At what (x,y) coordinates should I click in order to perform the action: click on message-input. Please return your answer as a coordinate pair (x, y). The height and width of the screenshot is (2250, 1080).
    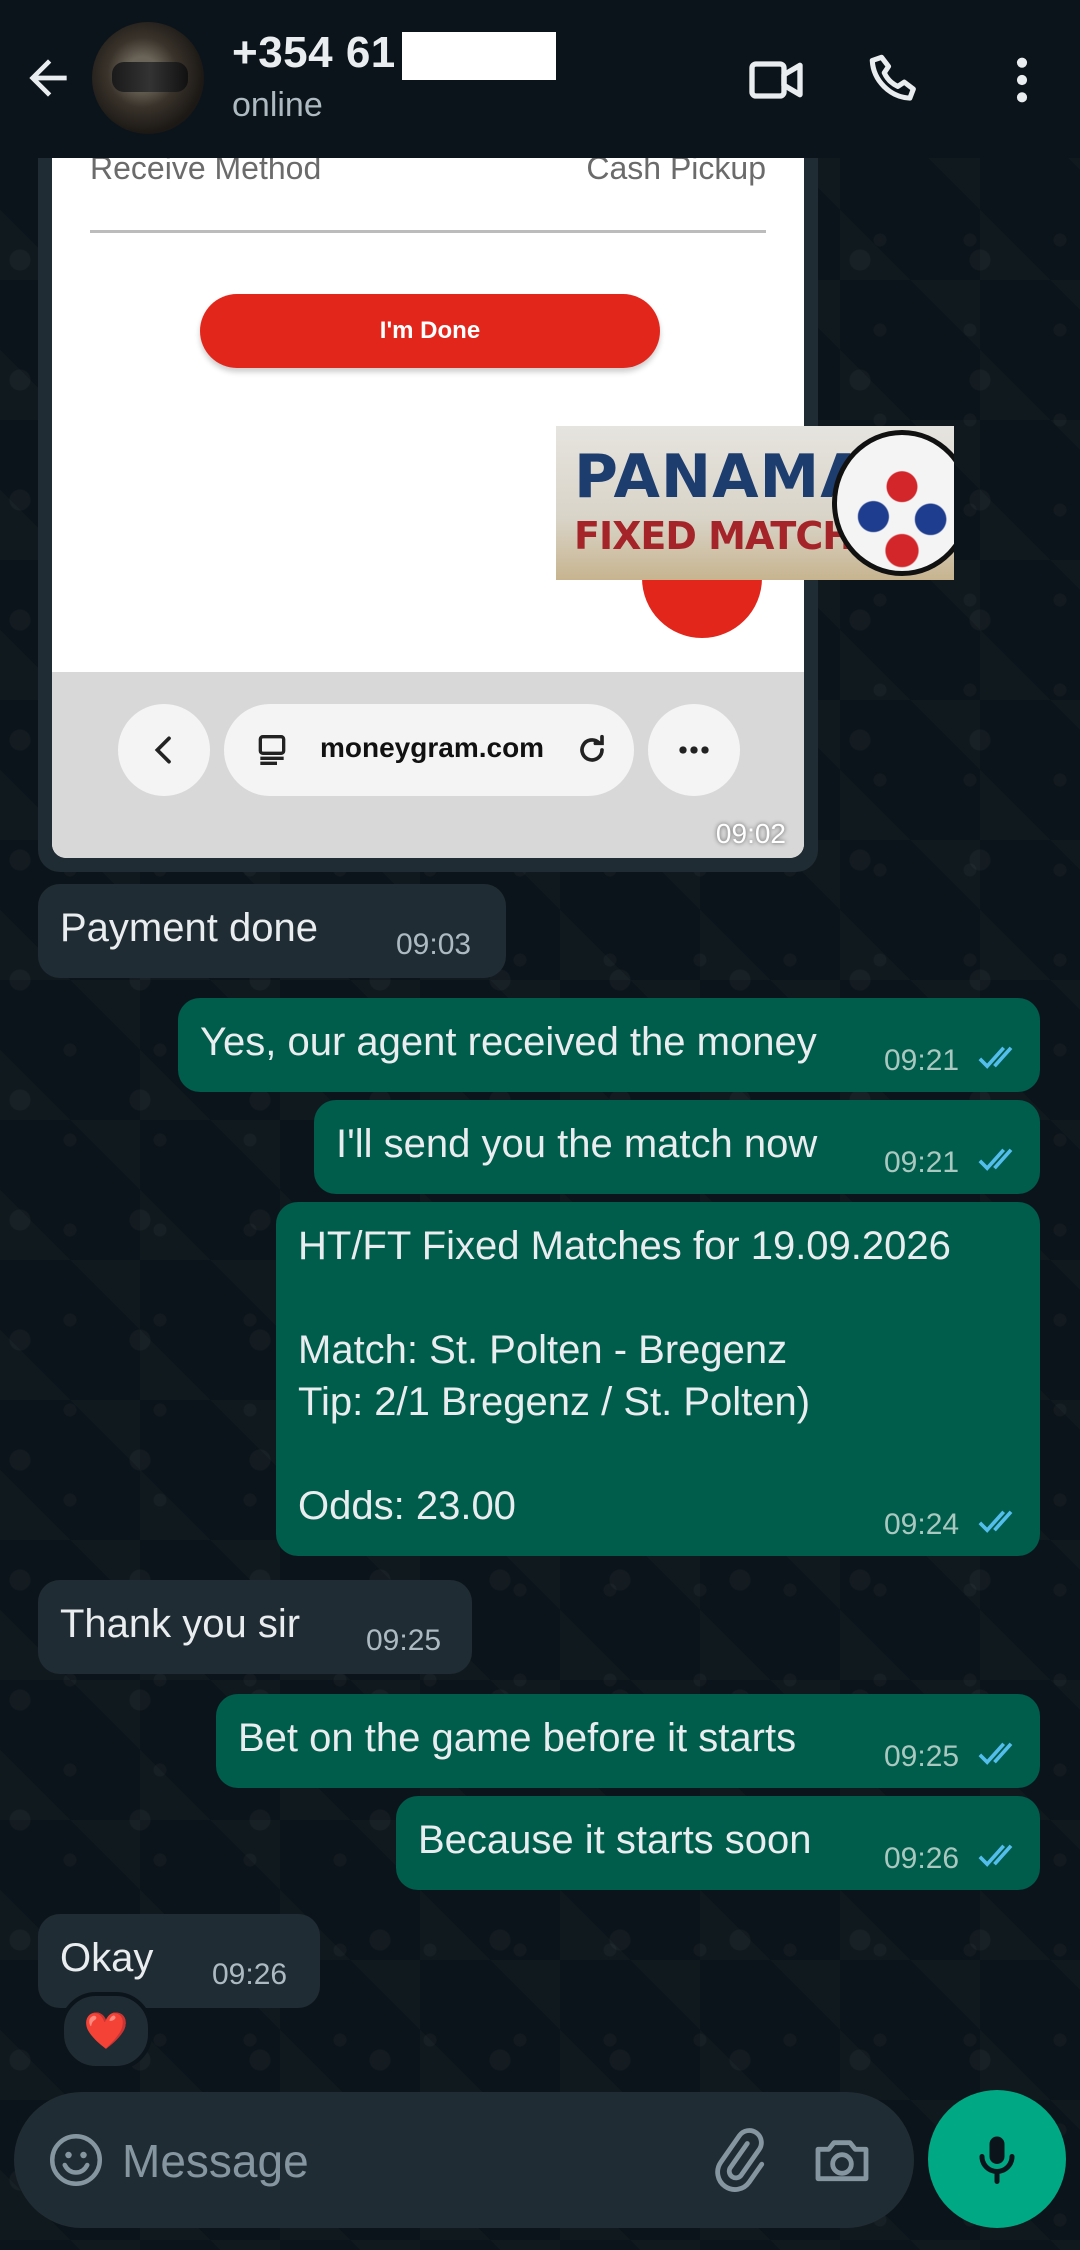
    Looking at the image, I should click on (402, 2161).